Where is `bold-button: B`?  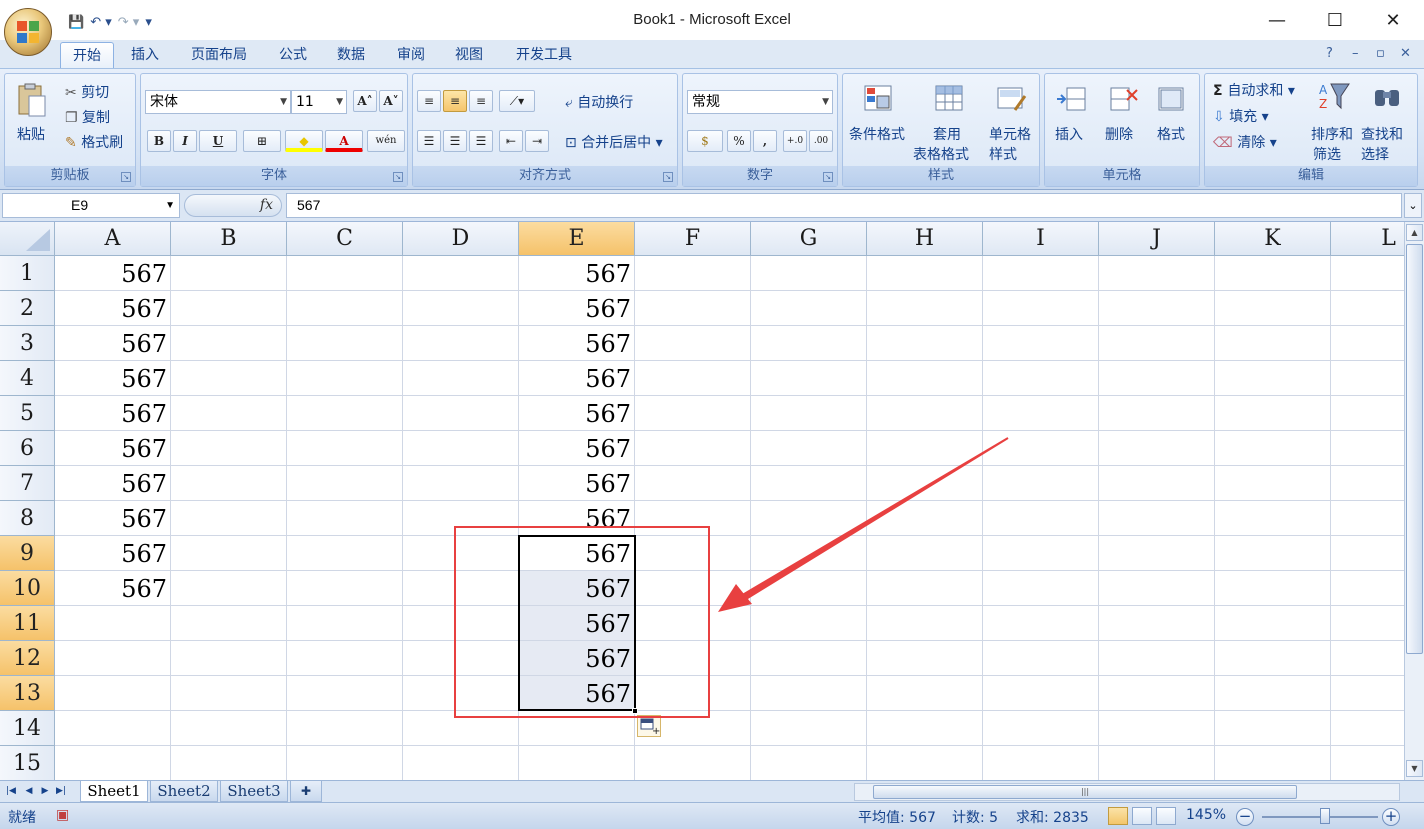
bold-button: B is located at coordinates (159, 141).